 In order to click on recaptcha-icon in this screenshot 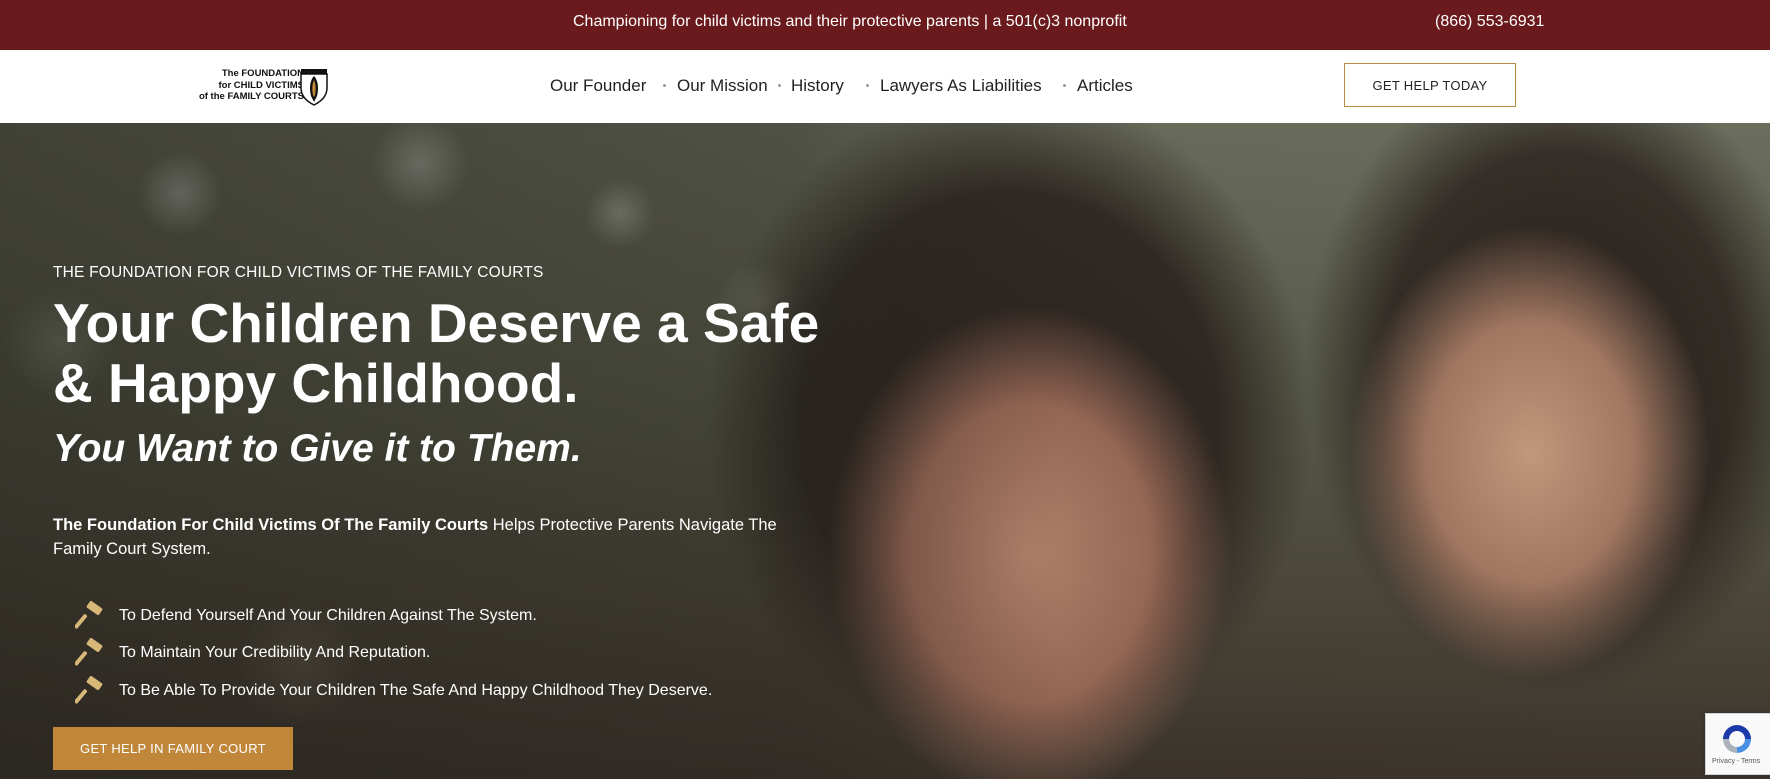, I will do `click(1737, 739)`.